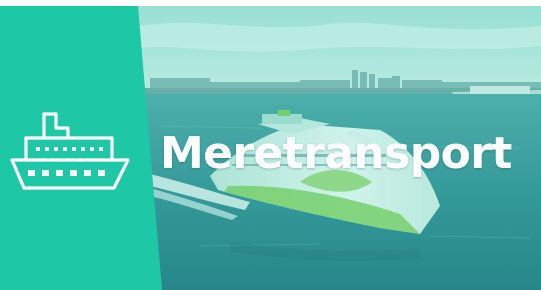  What do you see at coordinates (70, 151) in the screenshot?
I see `cruise-ship-icon` at bounding box center [70, 151].